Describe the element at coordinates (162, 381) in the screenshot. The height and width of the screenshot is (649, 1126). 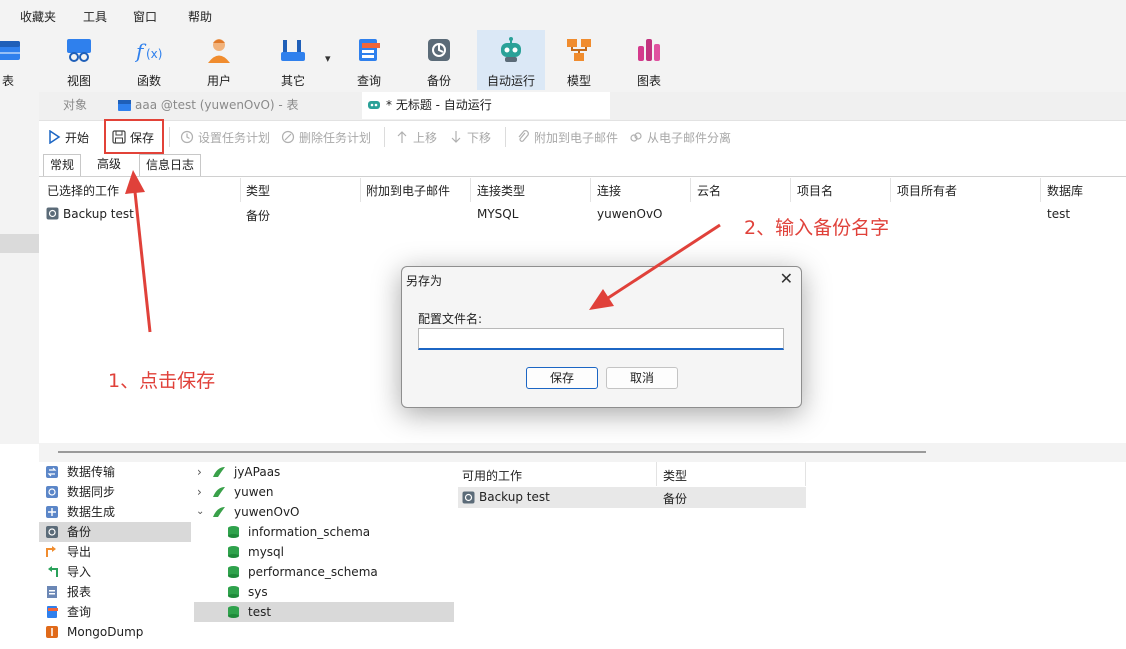
I see `annotation-step1: 1、点击保存` at that location.